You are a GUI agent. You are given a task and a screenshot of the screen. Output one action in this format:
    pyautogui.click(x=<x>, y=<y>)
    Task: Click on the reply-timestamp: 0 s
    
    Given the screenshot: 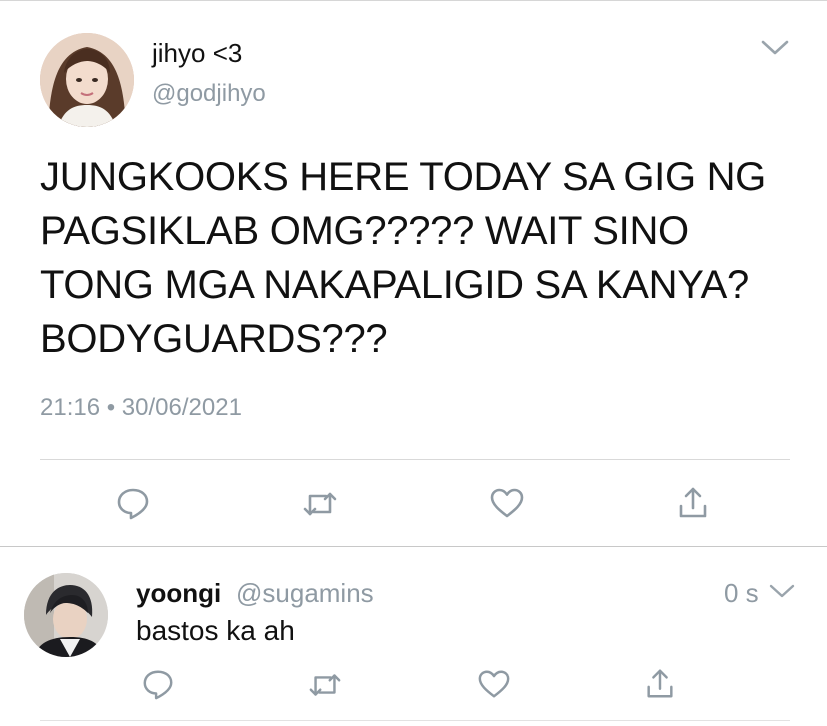 What is the action you would take?
    pyautogui.click(x=741, y=593)
    